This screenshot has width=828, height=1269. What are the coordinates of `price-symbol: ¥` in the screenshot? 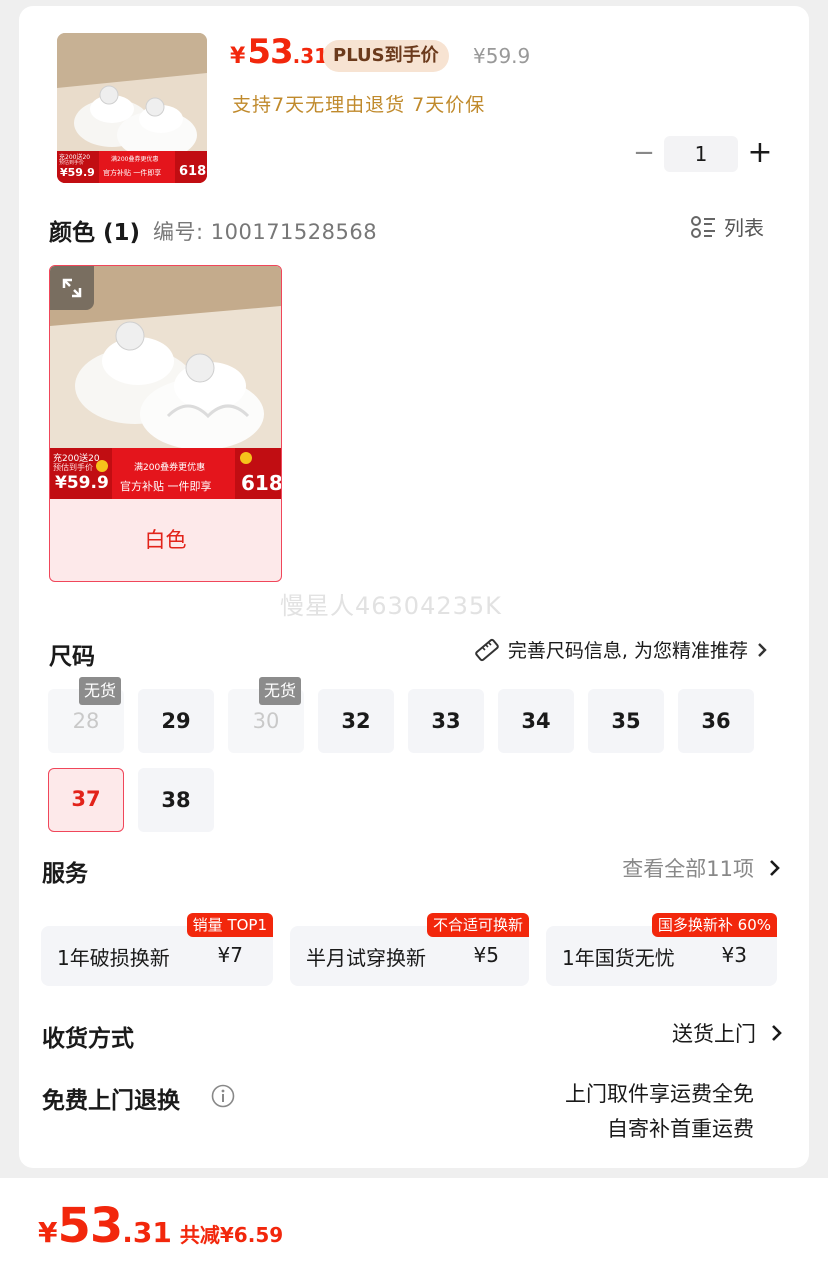 It's located at (238, 56).